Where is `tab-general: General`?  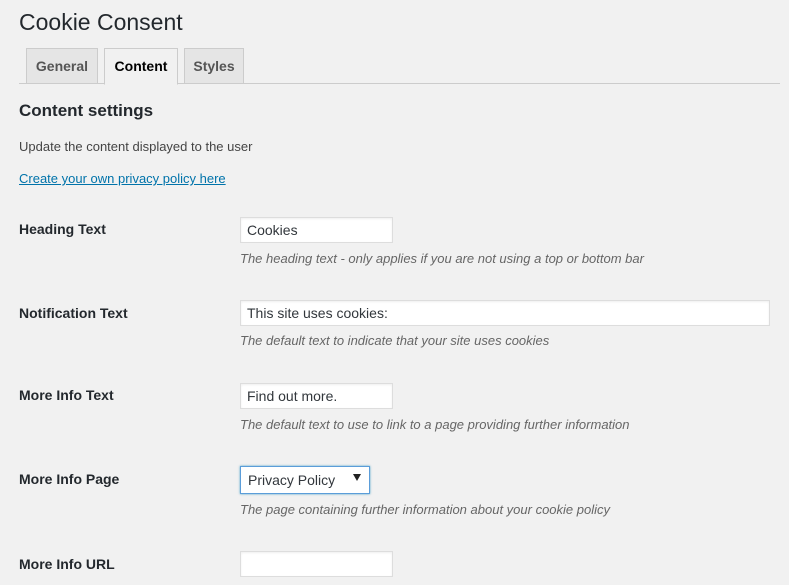
tab-general: General is located at coordinates (62, 66).